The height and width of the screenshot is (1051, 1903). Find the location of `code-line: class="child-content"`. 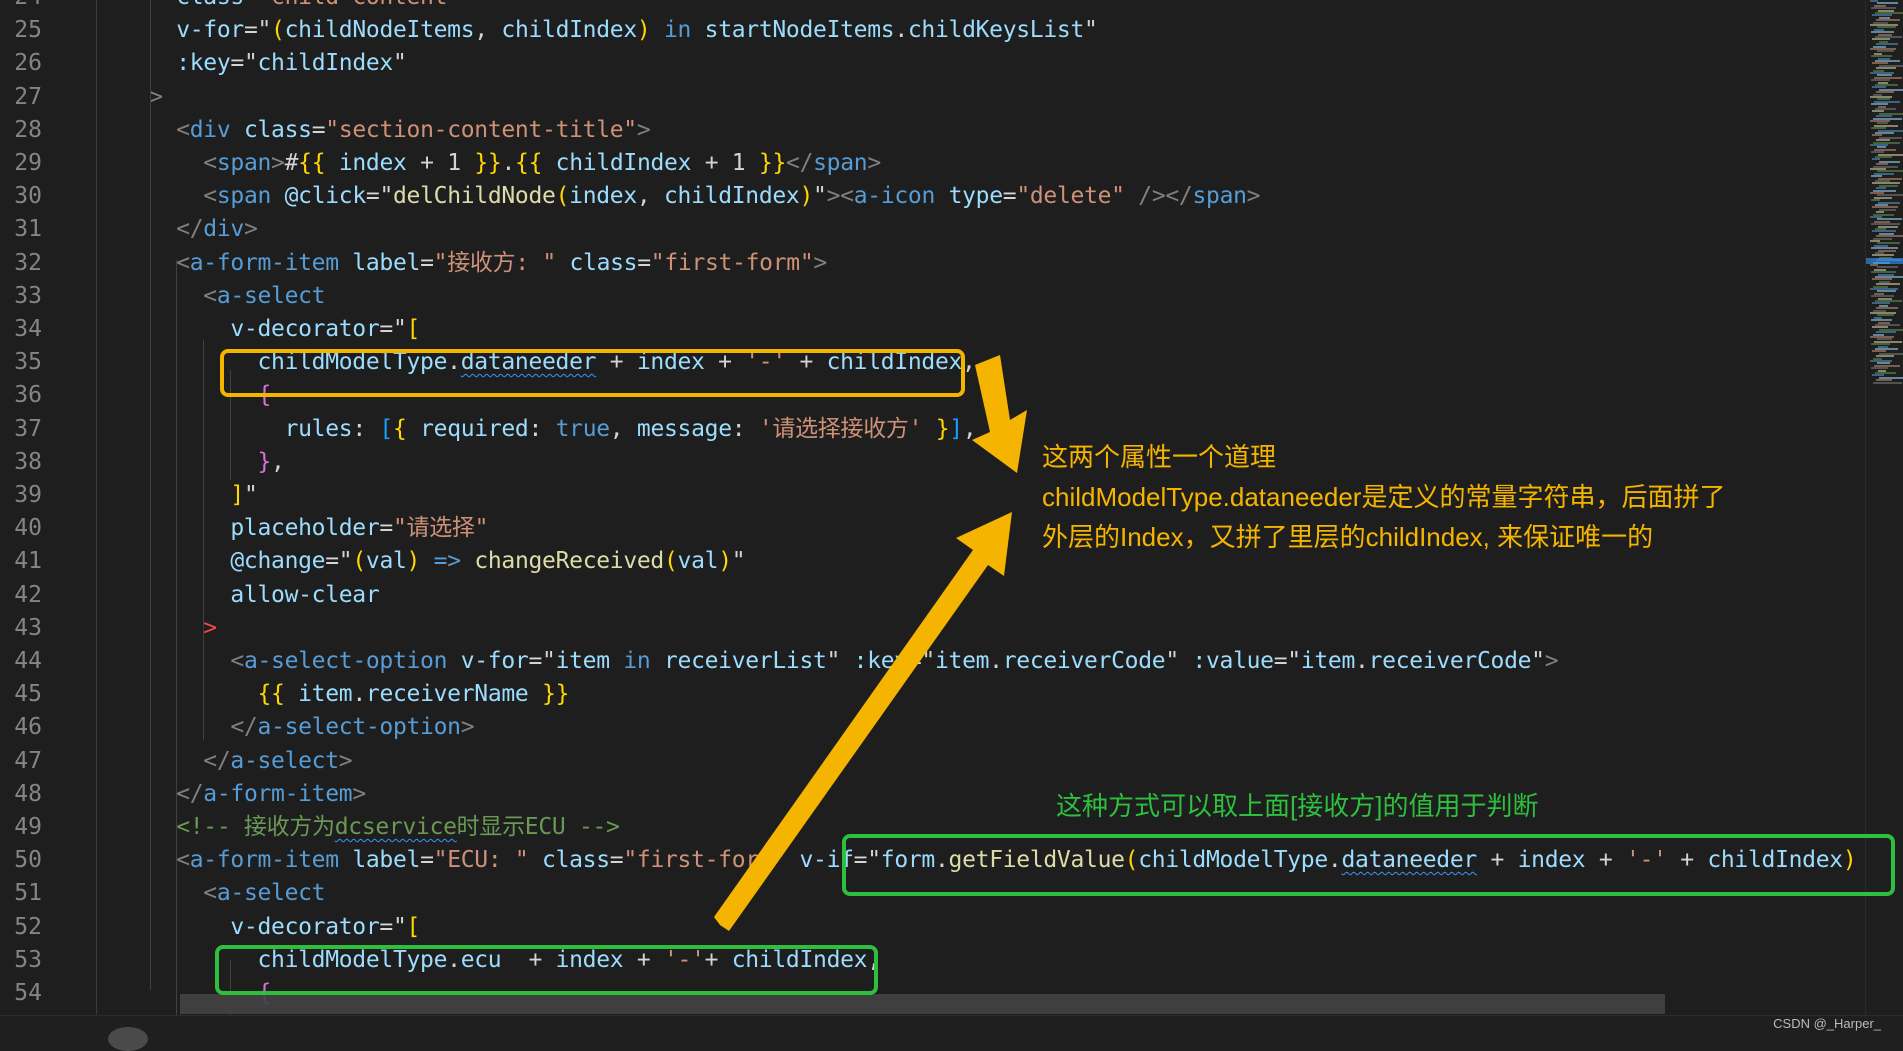

code-line: class="child-content" is located at coordinates (291, 7).